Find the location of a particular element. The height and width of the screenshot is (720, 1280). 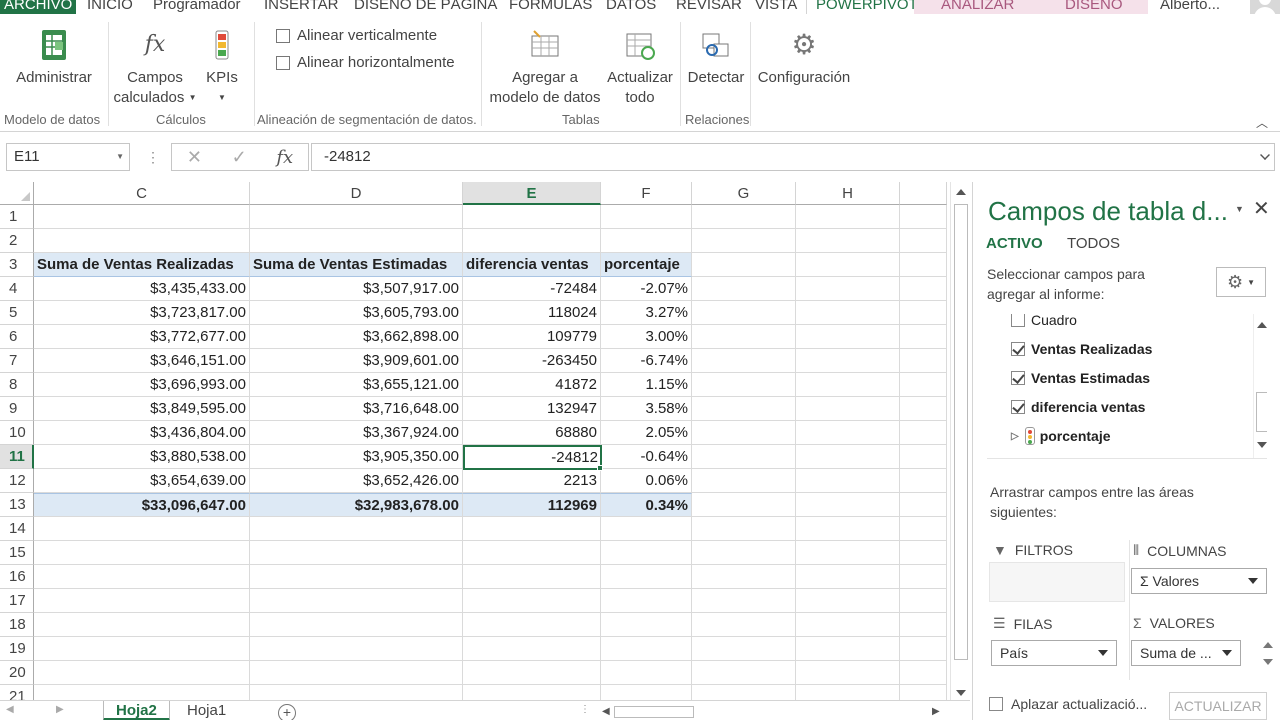

row-header-18: 18 is located at coordinates (17, 625).